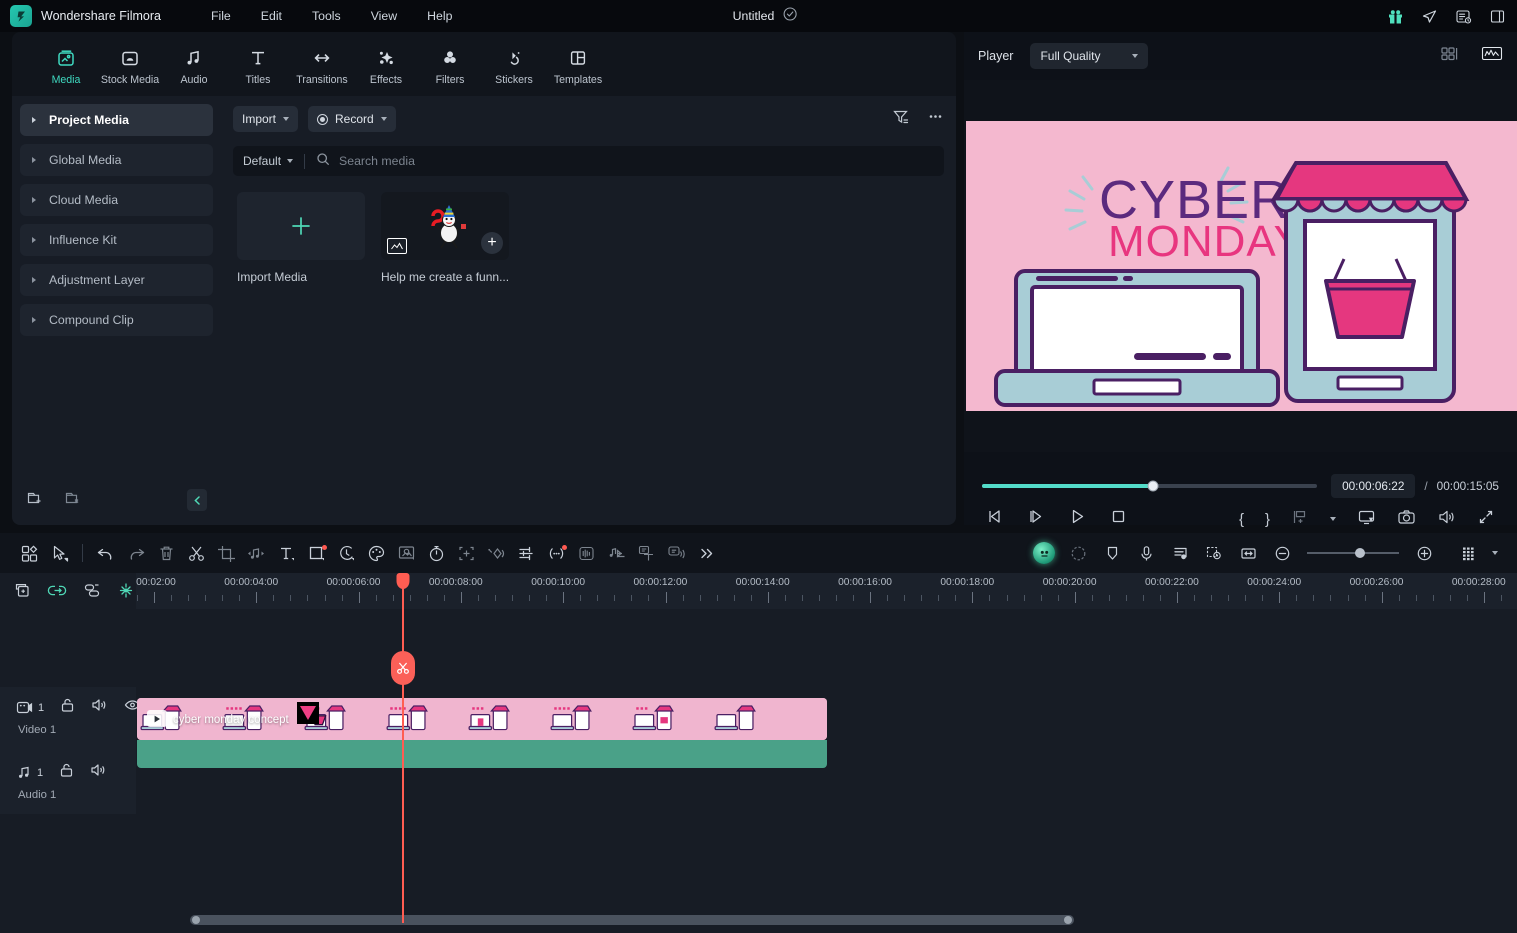 The image size is (1517, 933). Describe the element at coordinates (1463, 16) in the screenshot. I see `notes-icon` at that location.